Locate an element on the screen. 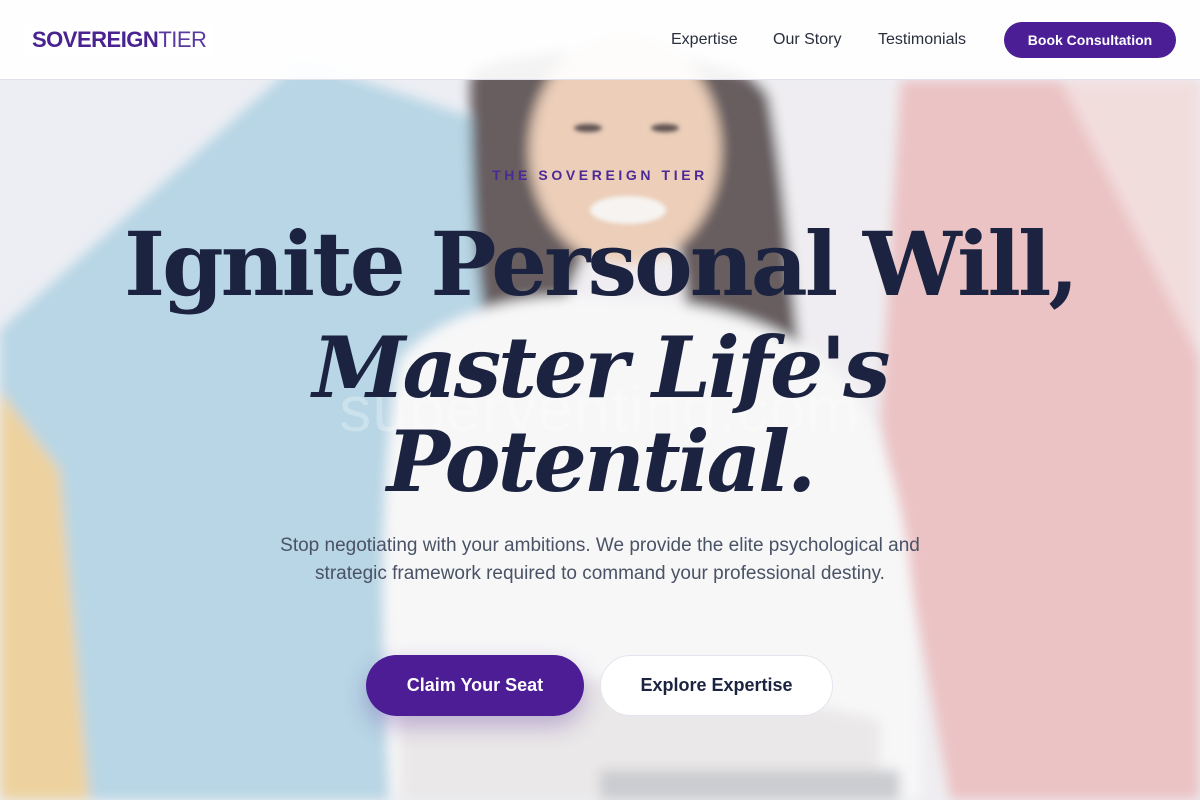  explore-expertise-button: Explore Expertise is located at coordinates (716, 685).